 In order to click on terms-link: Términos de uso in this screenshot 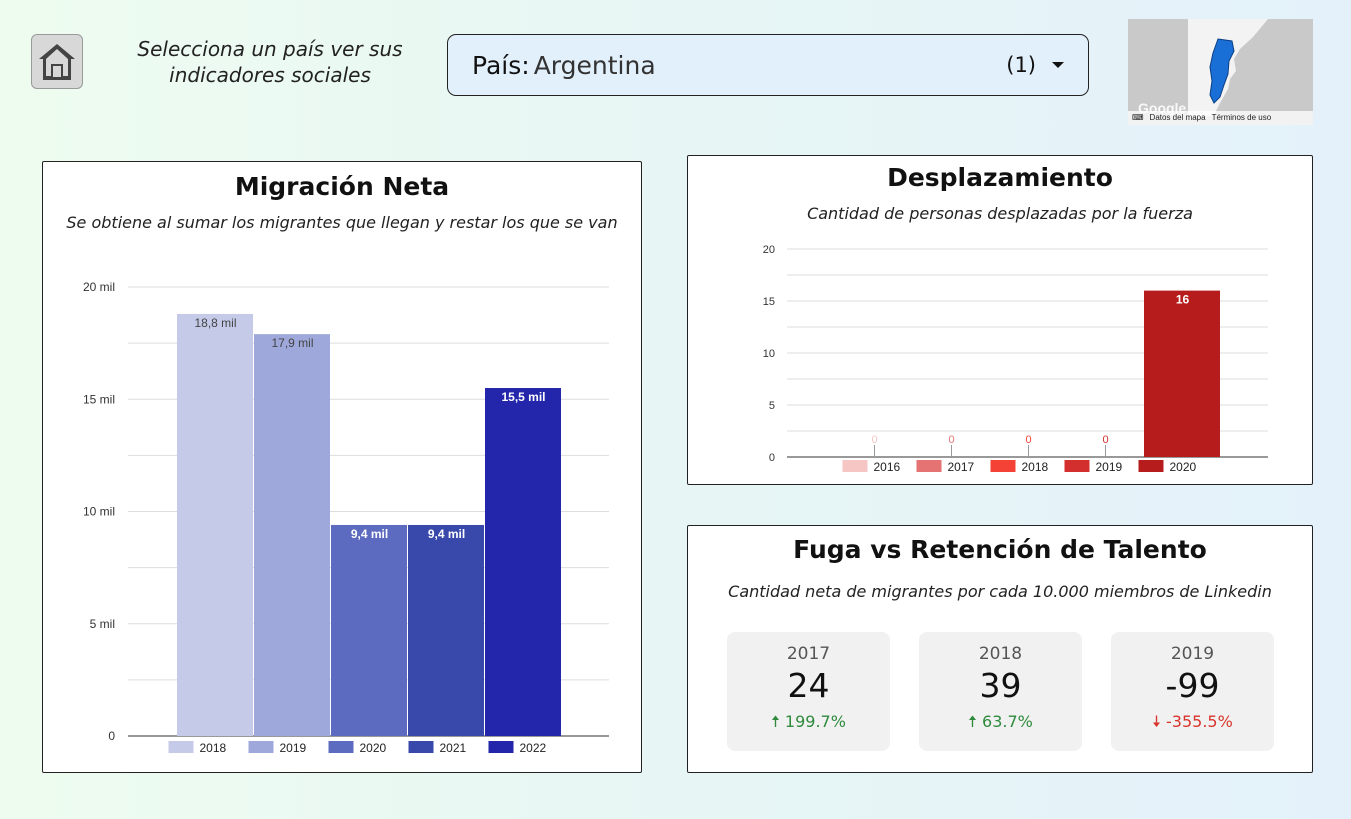, I will do `click(1242, 118)`.